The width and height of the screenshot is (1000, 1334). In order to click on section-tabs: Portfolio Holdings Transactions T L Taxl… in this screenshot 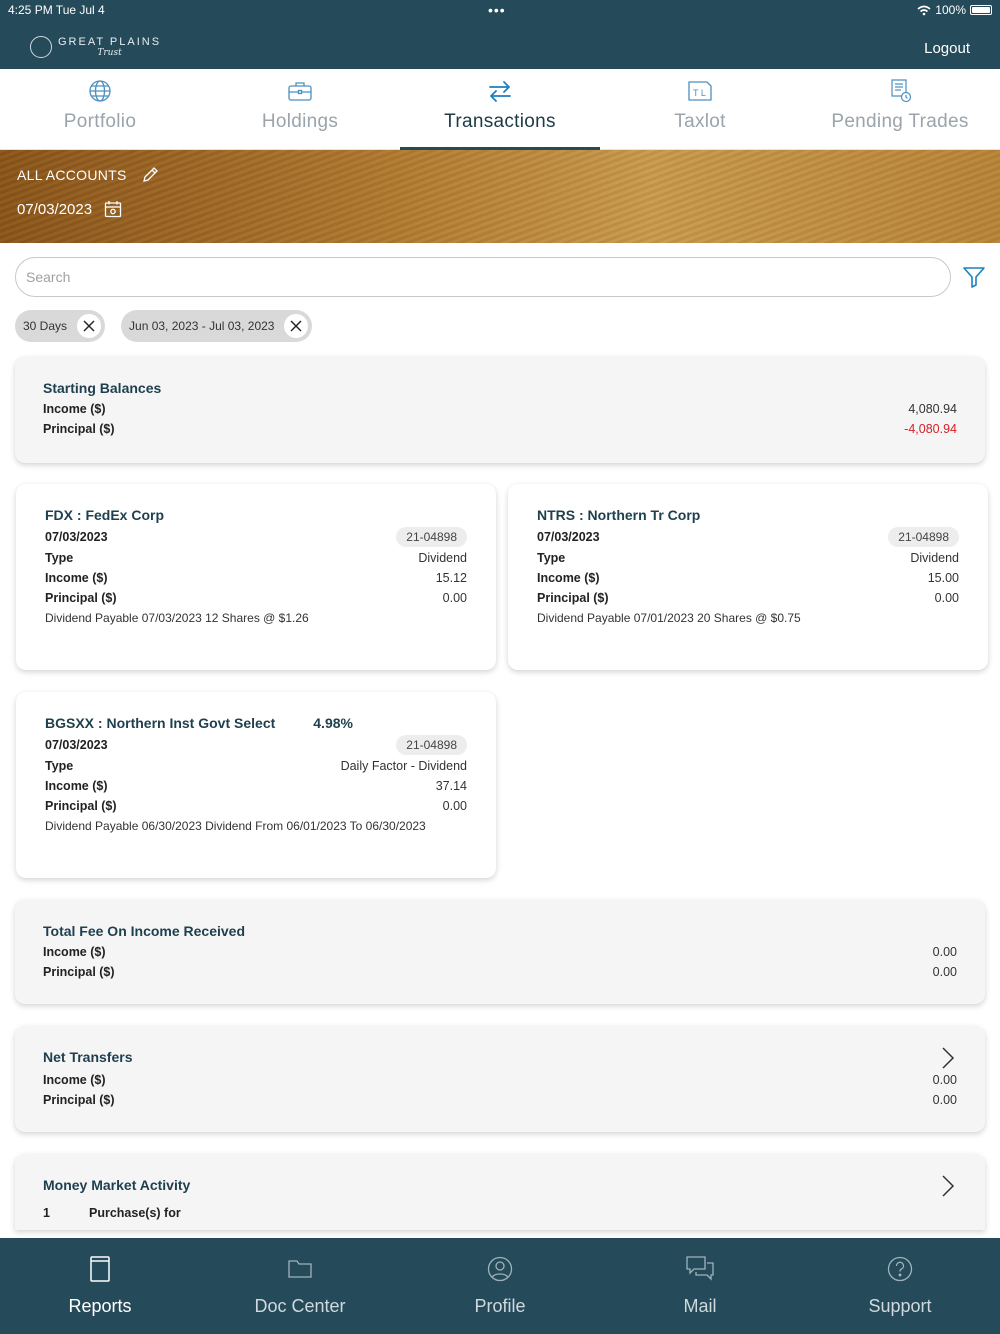, I will do `click(500, 109)`.